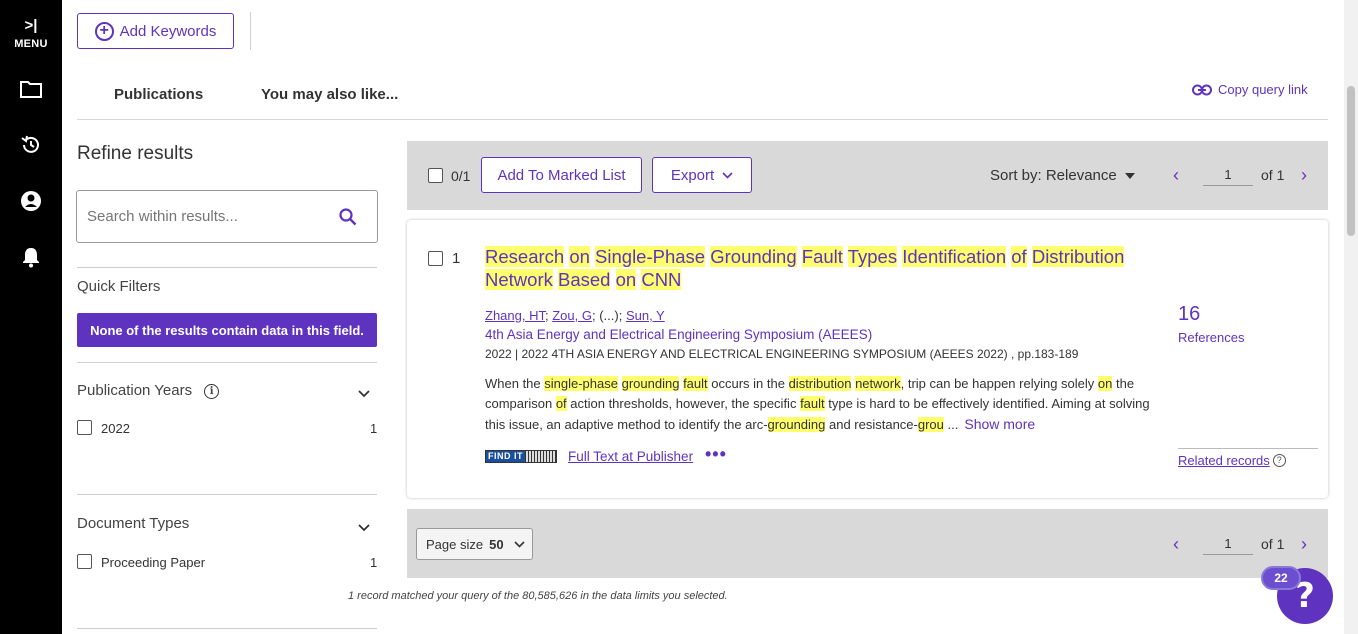  I want to click on proceeding-paper-label: Proceeding Paper, so click(153, 562).